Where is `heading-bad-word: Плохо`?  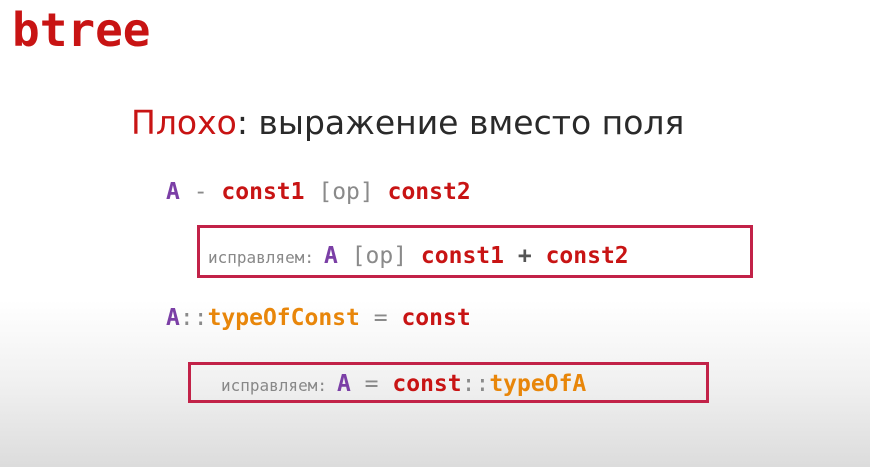 heading-bad-word: Плохо is located at coordinates (184, 122).